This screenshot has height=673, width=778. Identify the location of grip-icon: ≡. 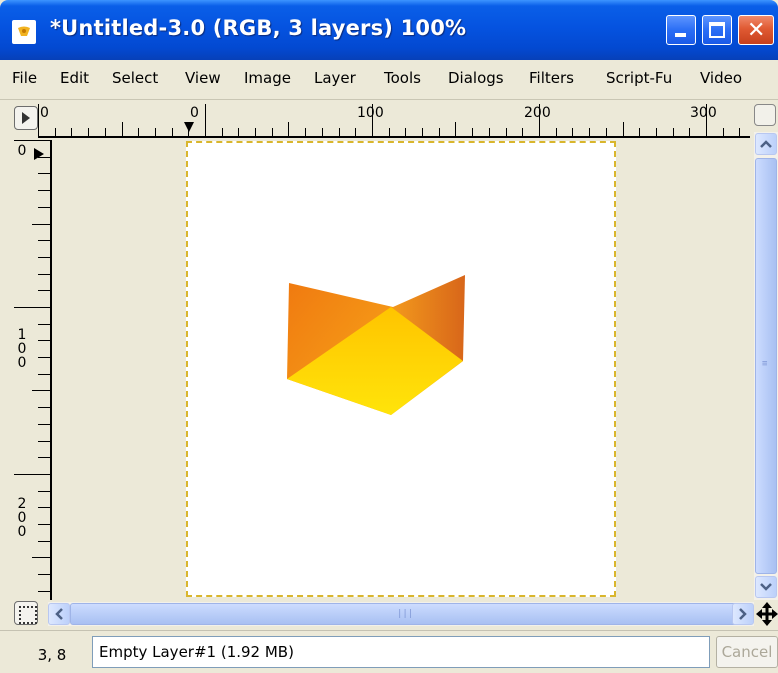
(765, 364).